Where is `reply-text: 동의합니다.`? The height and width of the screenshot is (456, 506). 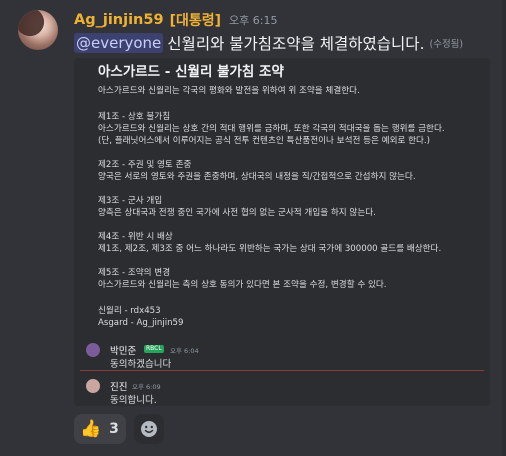
reply-text: 동의합니다. is located at coordinates (133, 400).